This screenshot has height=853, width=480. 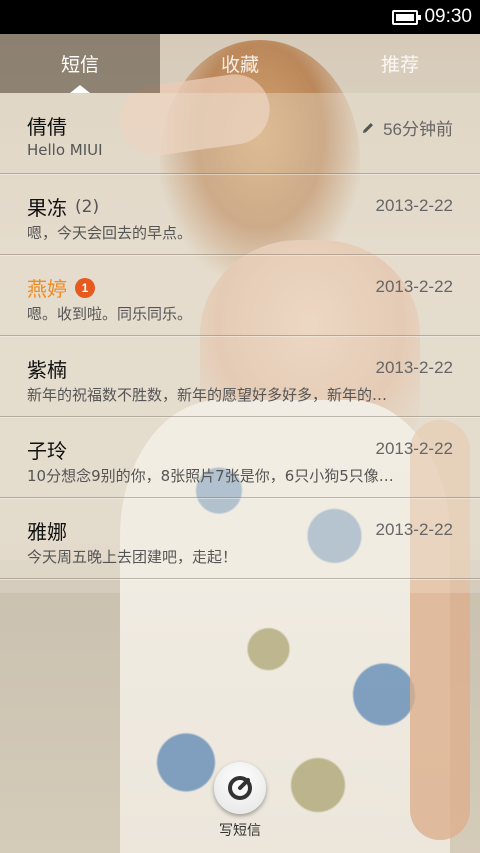 I want to click on message-preview: 嗯，今天会回去的早点。, so click(x=110, y=233).